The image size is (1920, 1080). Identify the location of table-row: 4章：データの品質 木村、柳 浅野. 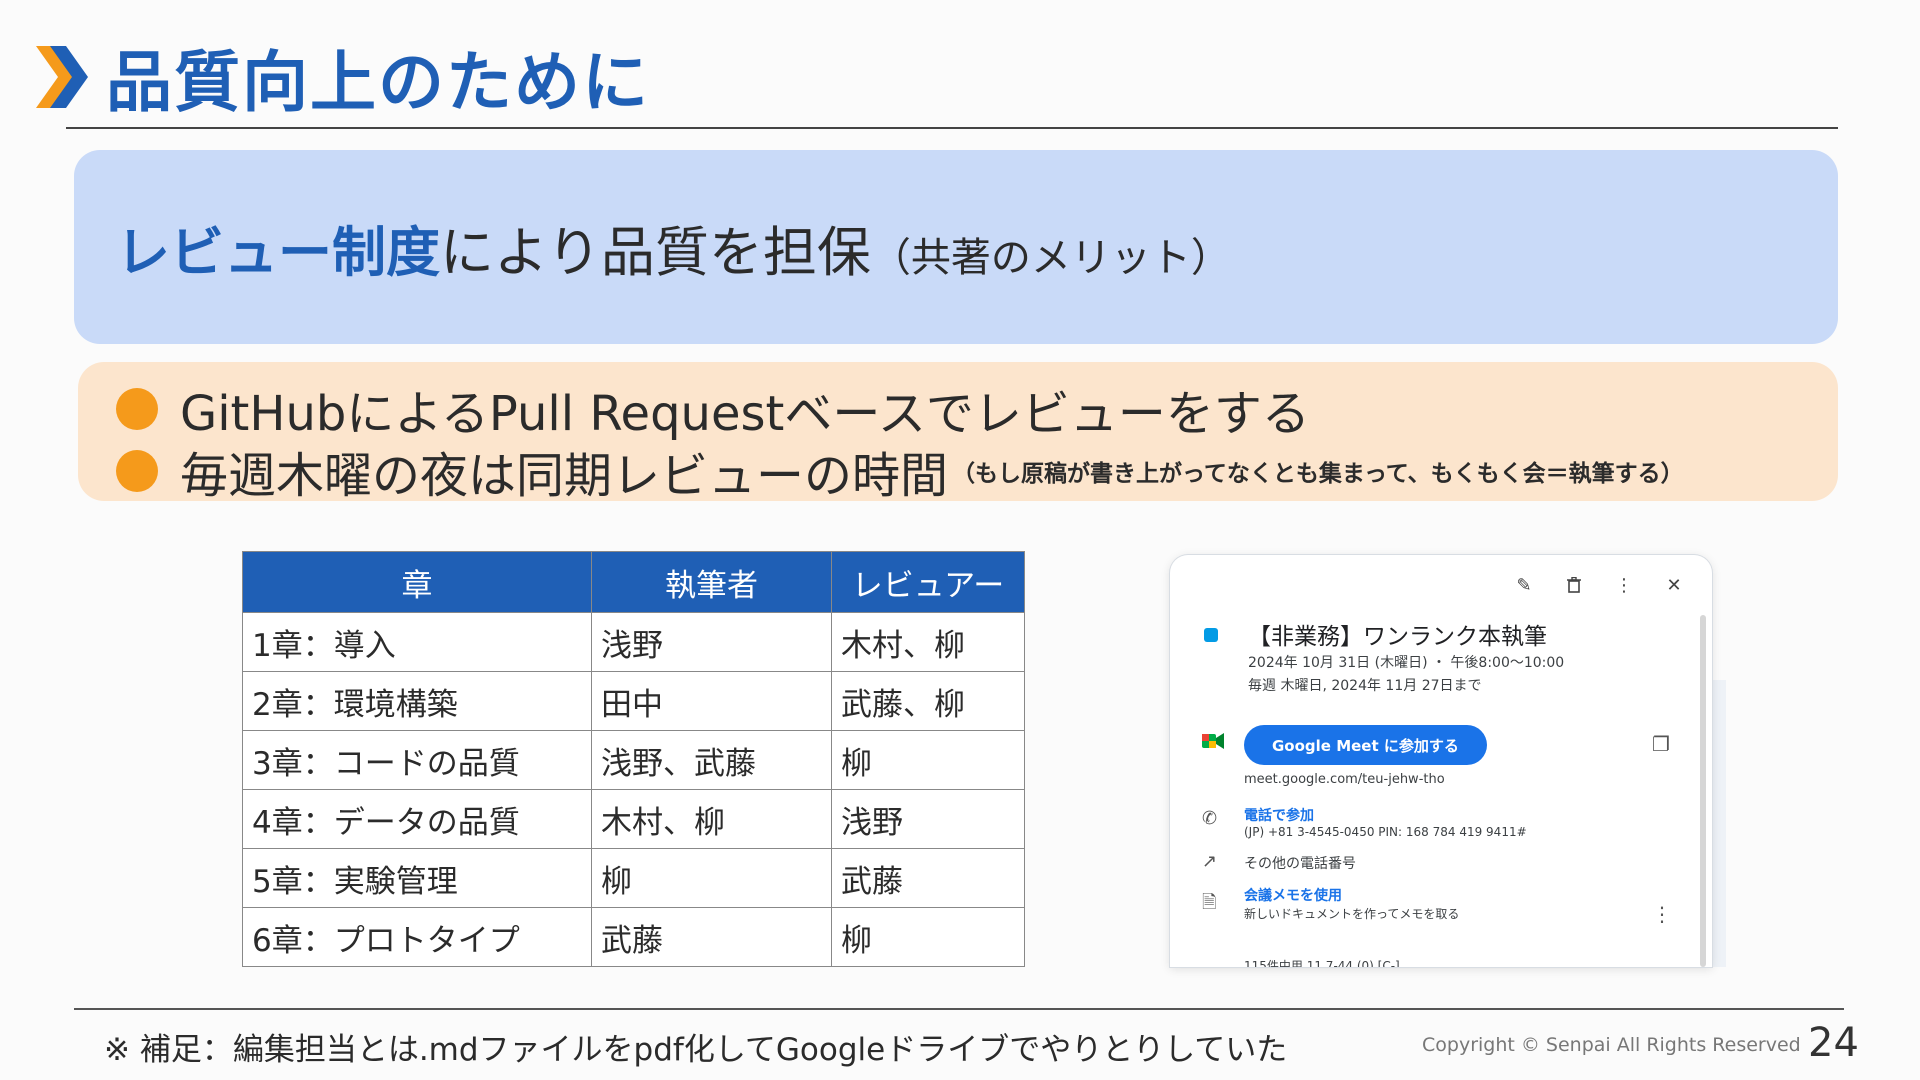
(633, 819).